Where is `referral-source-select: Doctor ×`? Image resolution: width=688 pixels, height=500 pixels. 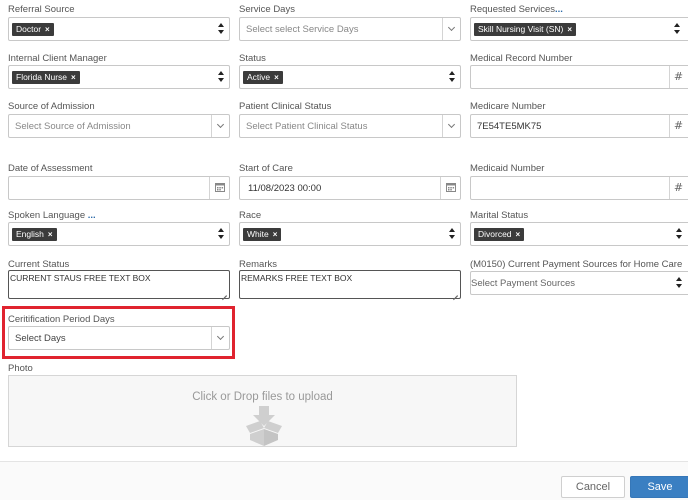
referral-source-select: Doctor × is located at coordinates (119, 29).